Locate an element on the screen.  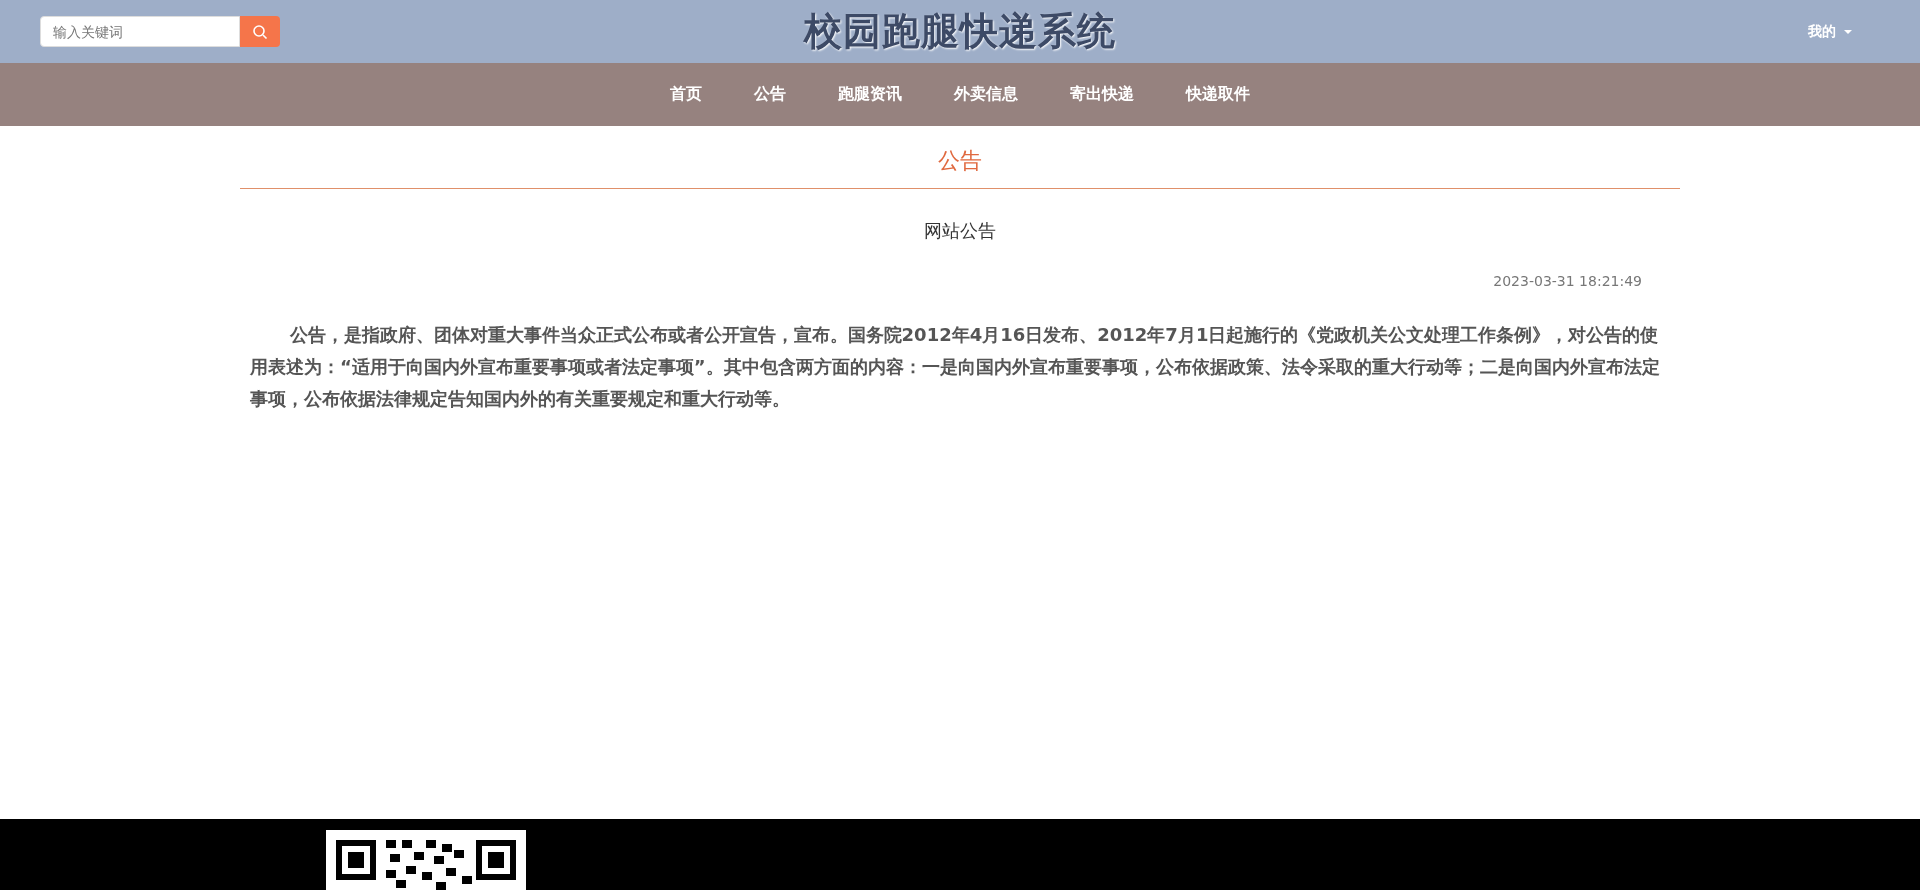
user-menu: 我的 is located at coordinates (1830, 31).